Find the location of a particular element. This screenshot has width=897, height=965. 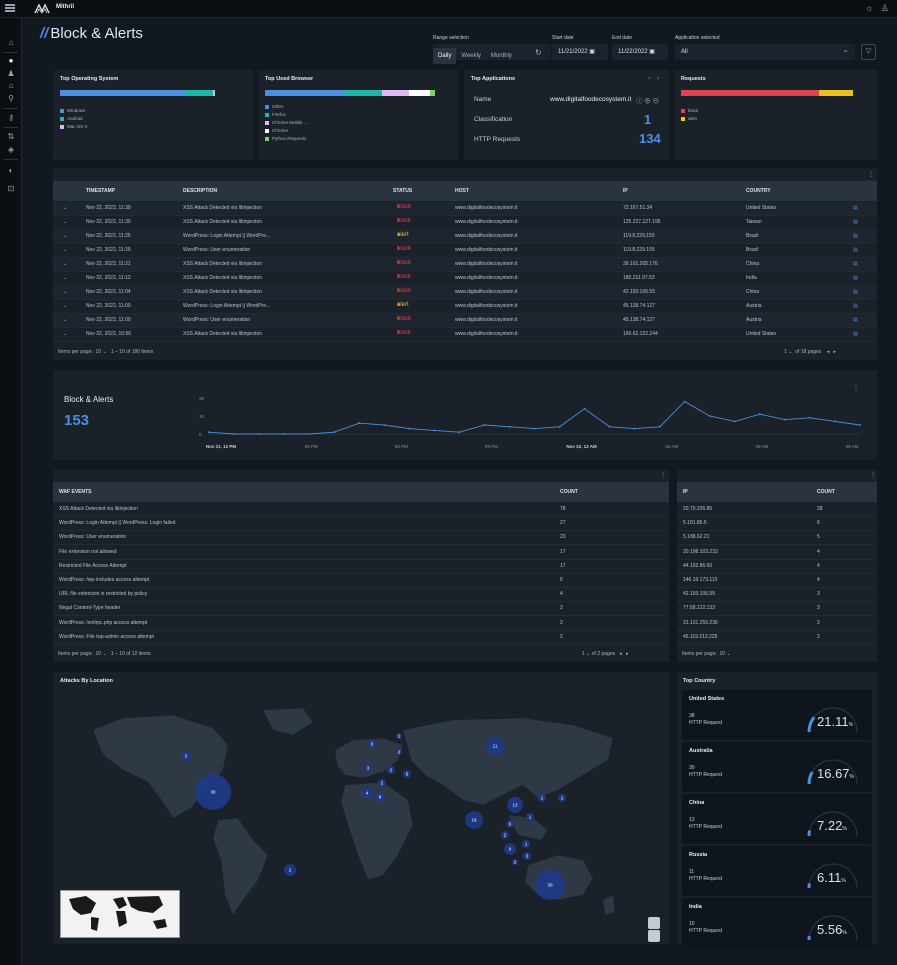

table-row: Restricted File Access Attempt 17 is located at coordinates (361, 567).